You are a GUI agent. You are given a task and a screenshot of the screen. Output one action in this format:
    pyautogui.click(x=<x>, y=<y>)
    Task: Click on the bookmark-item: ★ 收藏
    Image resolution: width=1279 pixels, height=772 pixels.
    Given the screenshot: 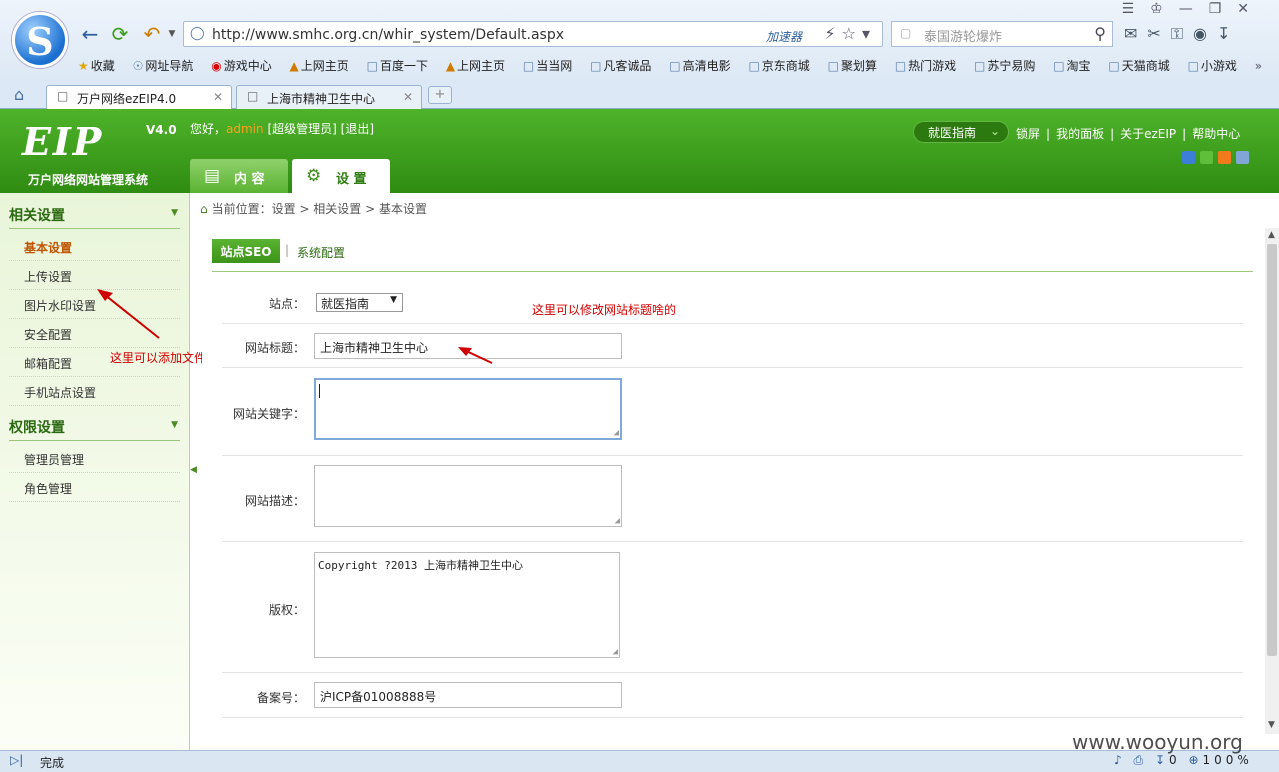 What is the action you would take?
    pyautogui.click(x=96, y=66)
    